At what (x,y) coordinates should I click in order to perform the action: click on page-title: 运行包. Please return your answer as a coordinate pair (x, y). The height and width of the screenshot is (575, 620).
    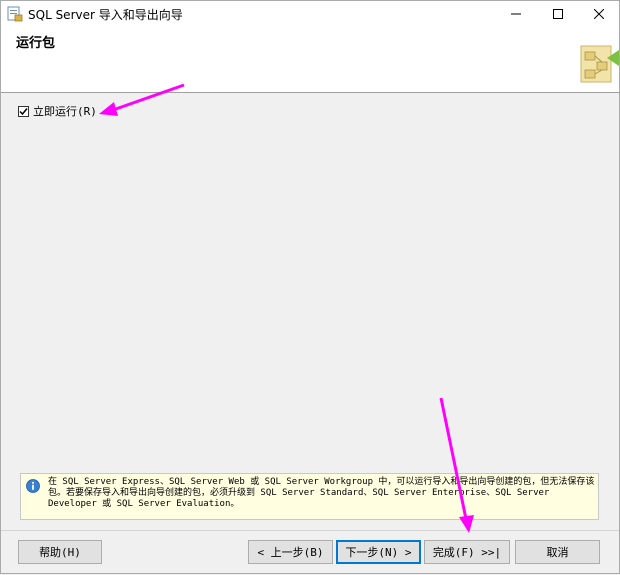
    Looking at the image, I should click on (36, 43).